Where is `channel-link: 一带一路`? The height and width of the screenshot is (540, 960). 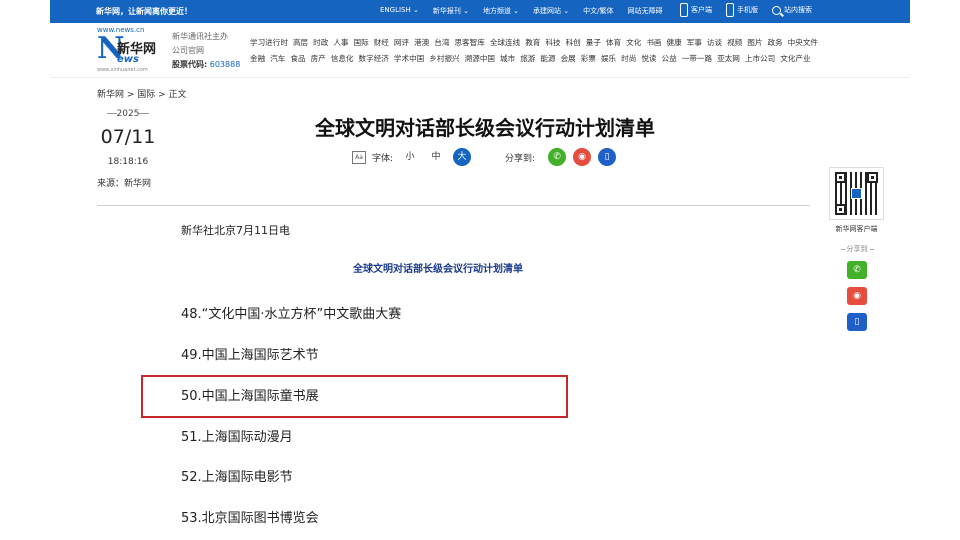 channel-link: 一带一路 is located at coordinates (697, 59).